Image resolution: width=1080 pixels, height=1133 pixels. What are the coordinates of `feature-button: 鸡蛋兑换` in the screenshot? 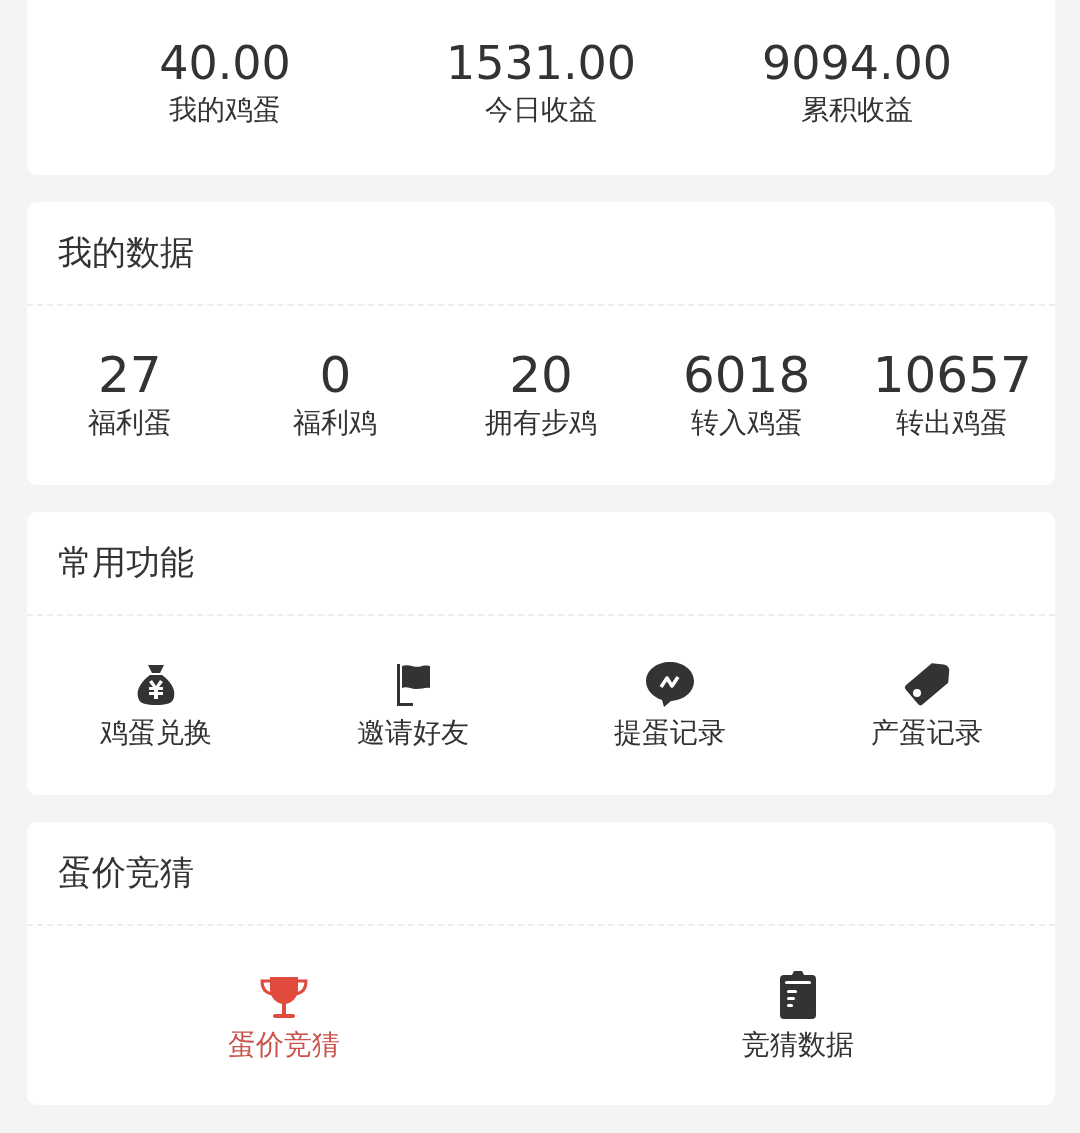 It's located at (155, 703).